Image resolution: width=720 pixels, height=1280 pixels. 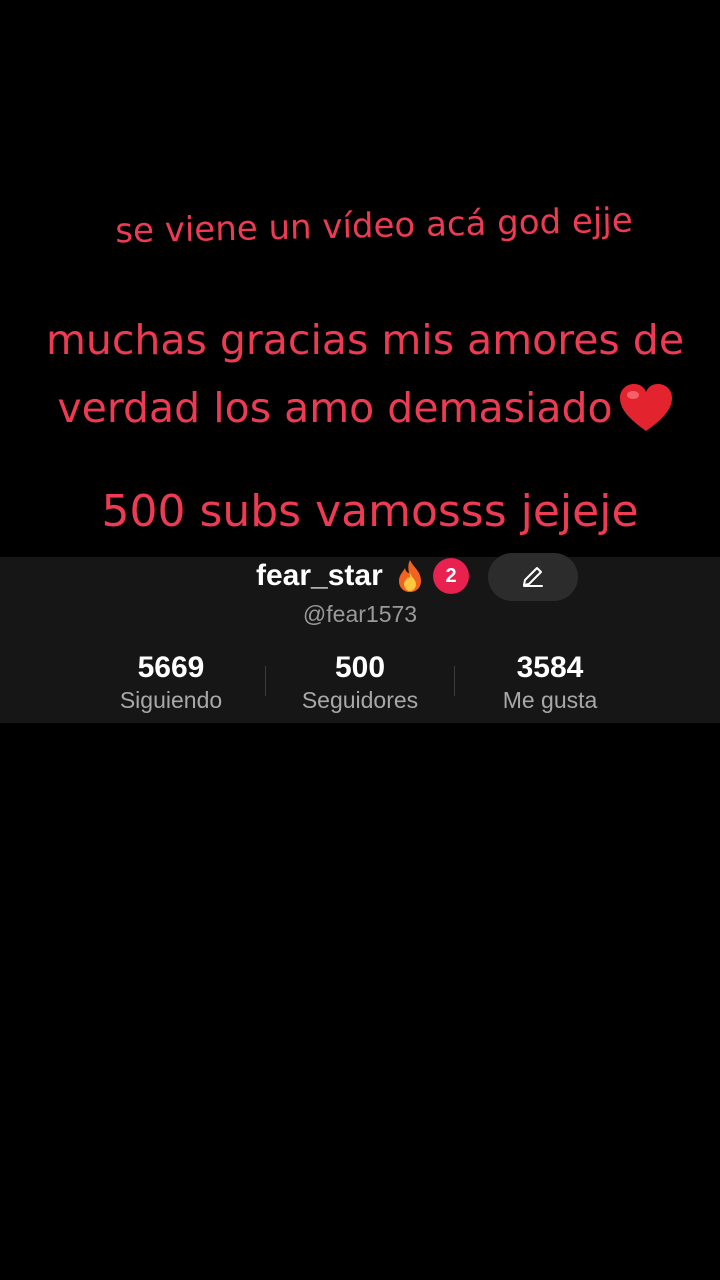 I want to click on pencil-icon, so click(x=533, y=577).